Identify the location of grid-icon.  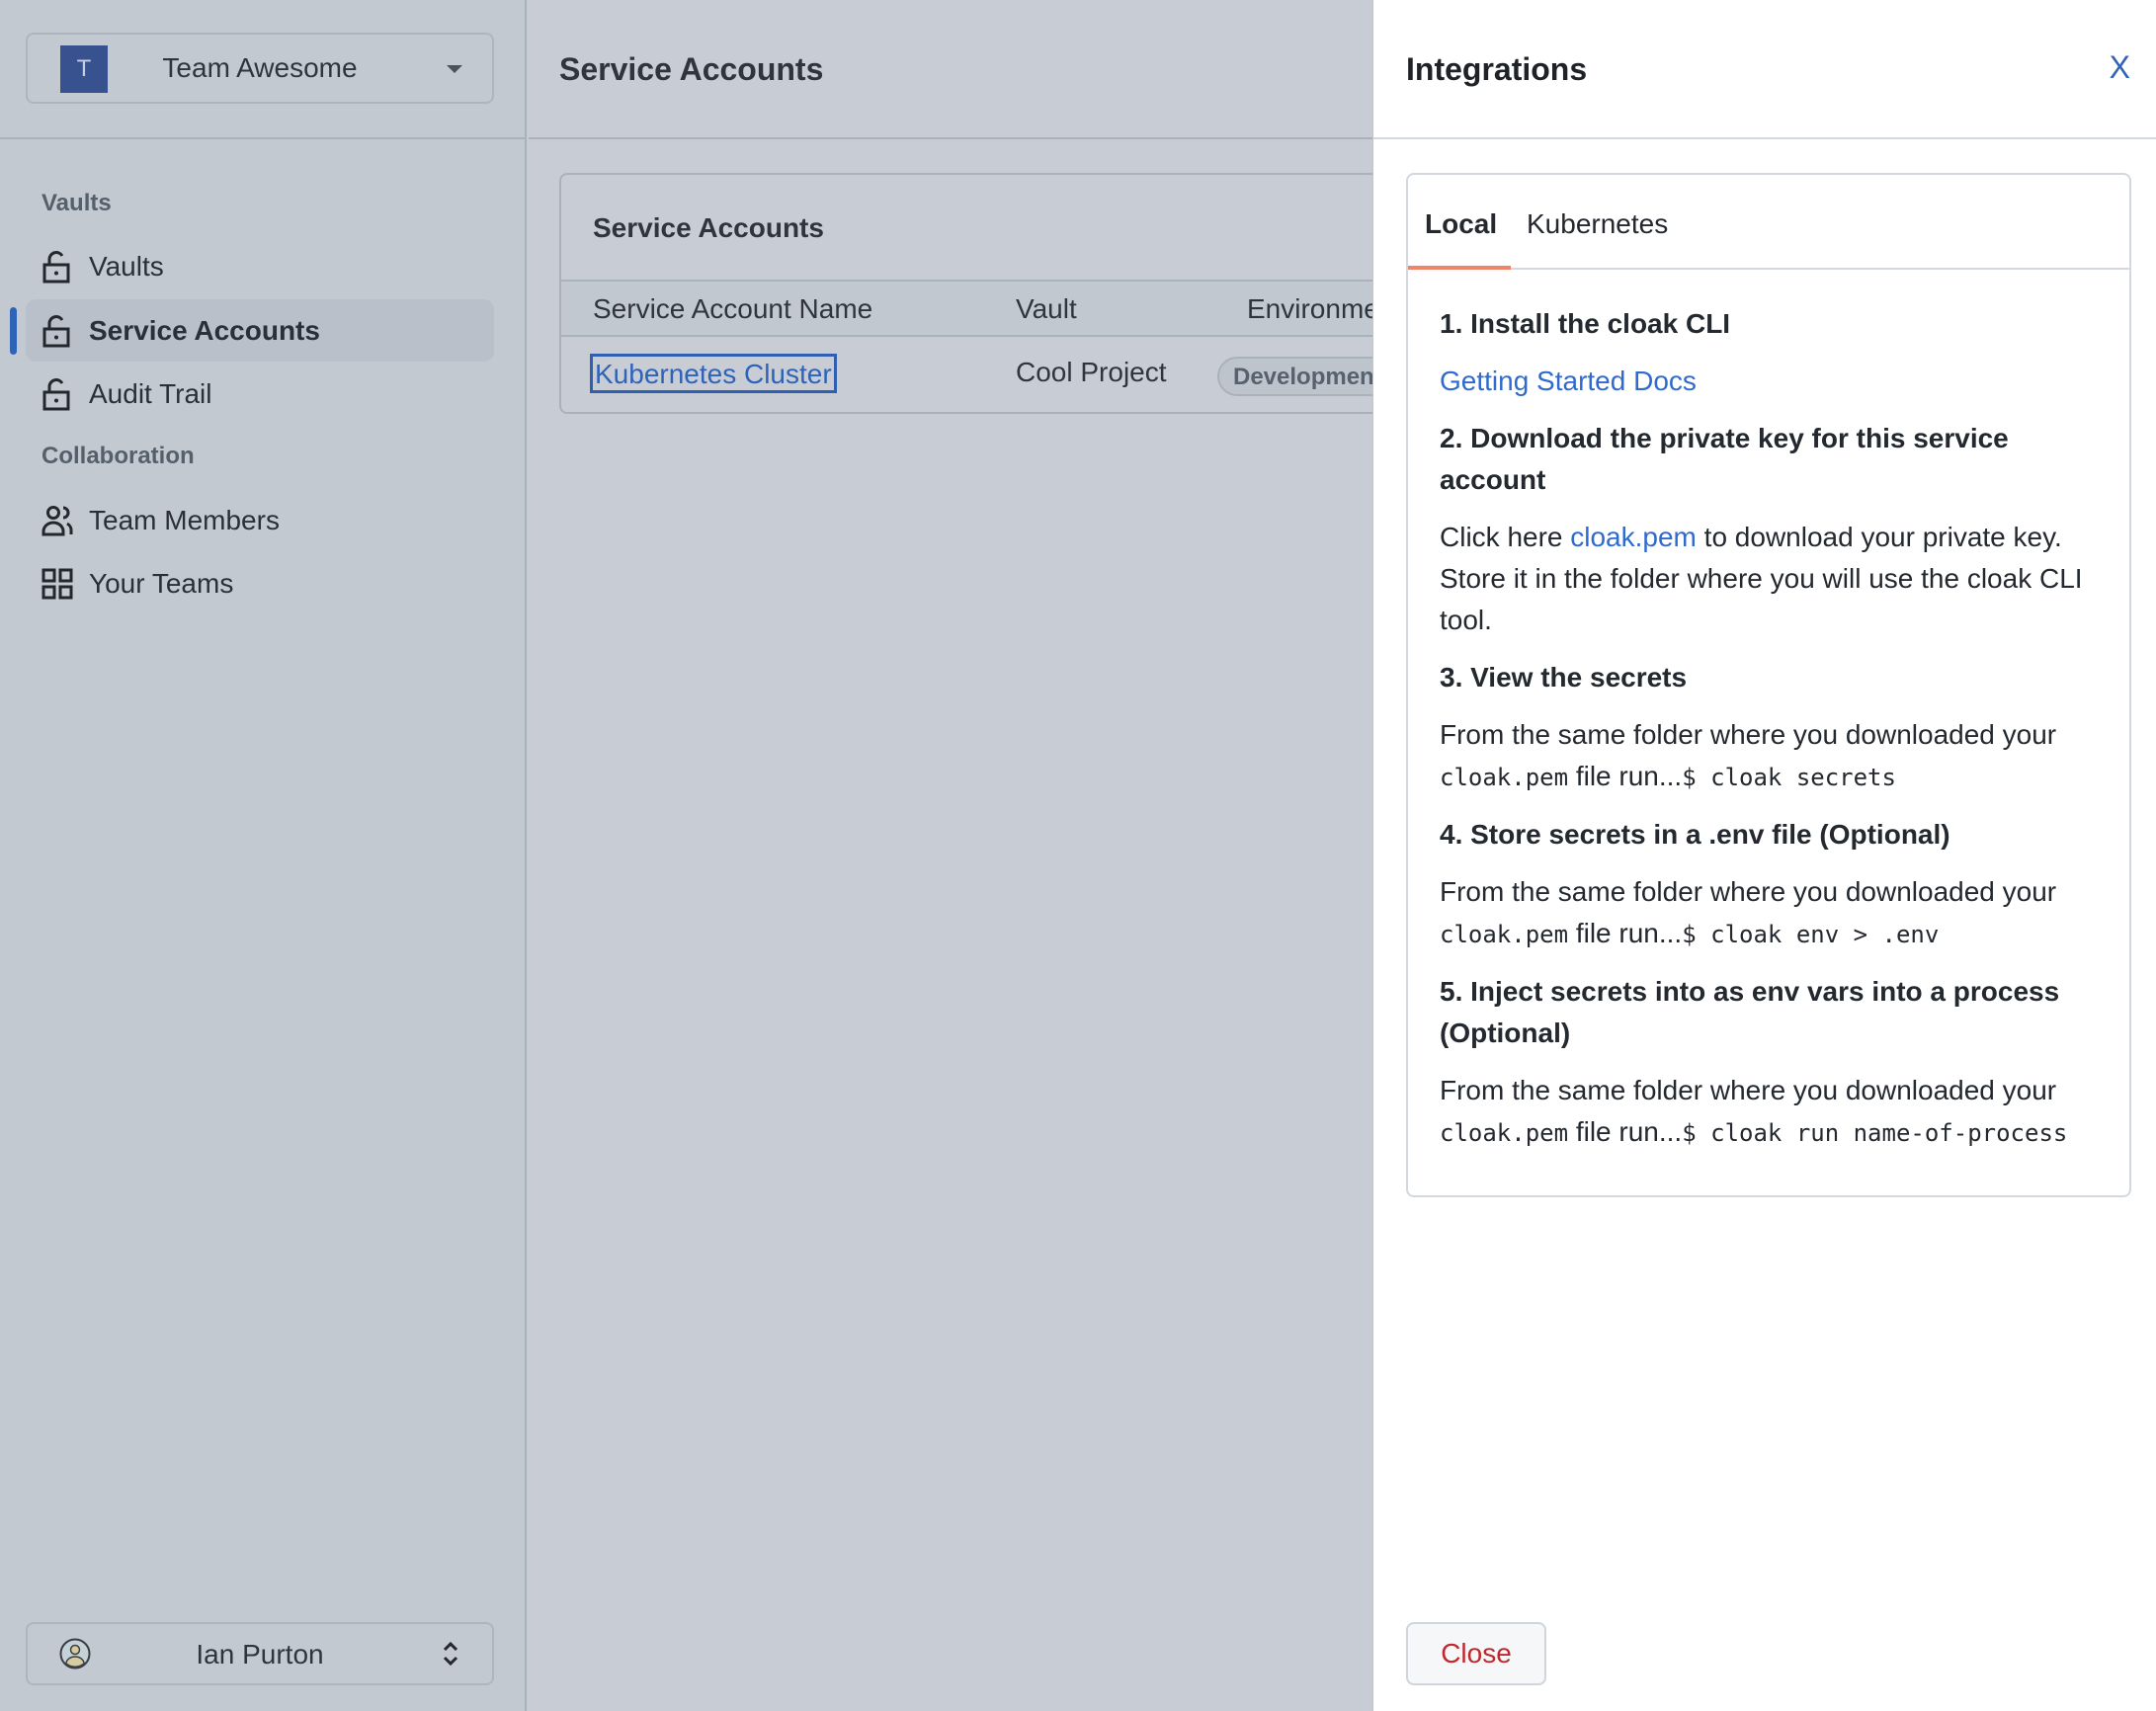
(57, 584).